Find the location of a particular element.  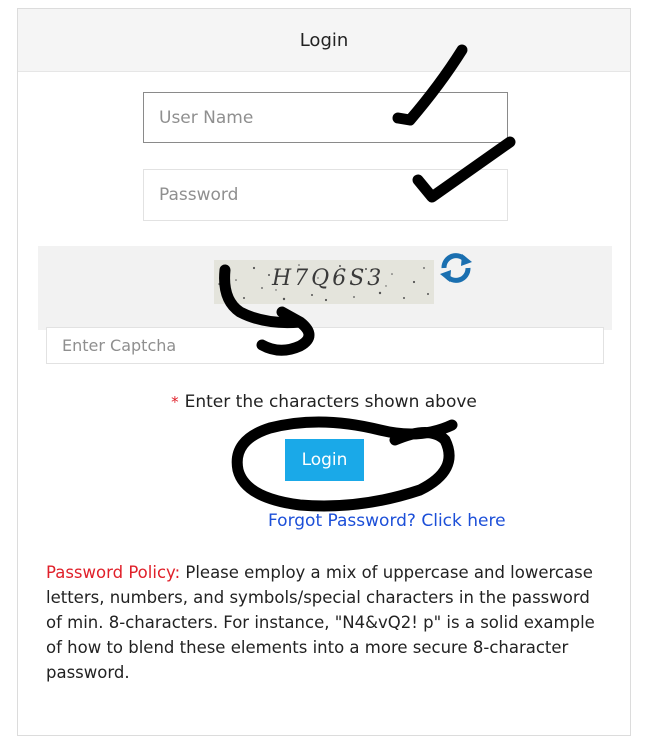

captcha-hint-text: Enter the characters shown above is located at coordinates (330, 402).